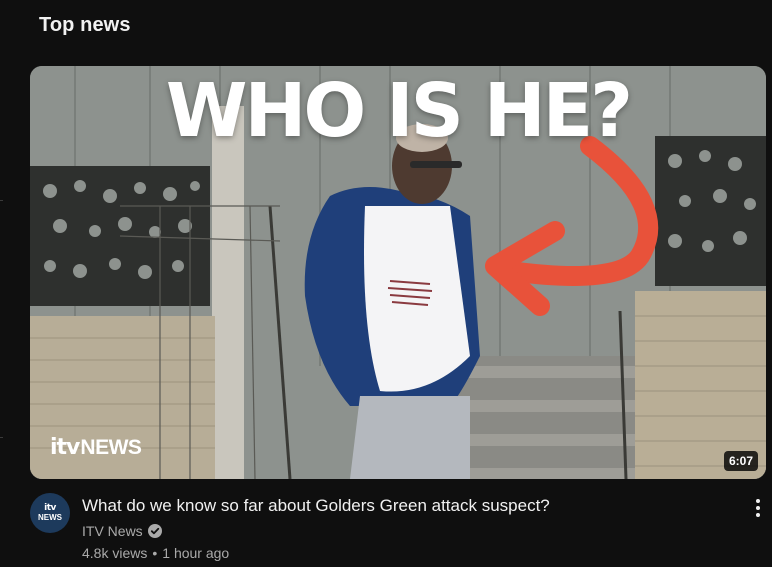 This screenshot has width=772, height=567. What do you see at coordinates (154, 531) in the screenshot?
I see `verified-icon` at bounding box center [154, 531].